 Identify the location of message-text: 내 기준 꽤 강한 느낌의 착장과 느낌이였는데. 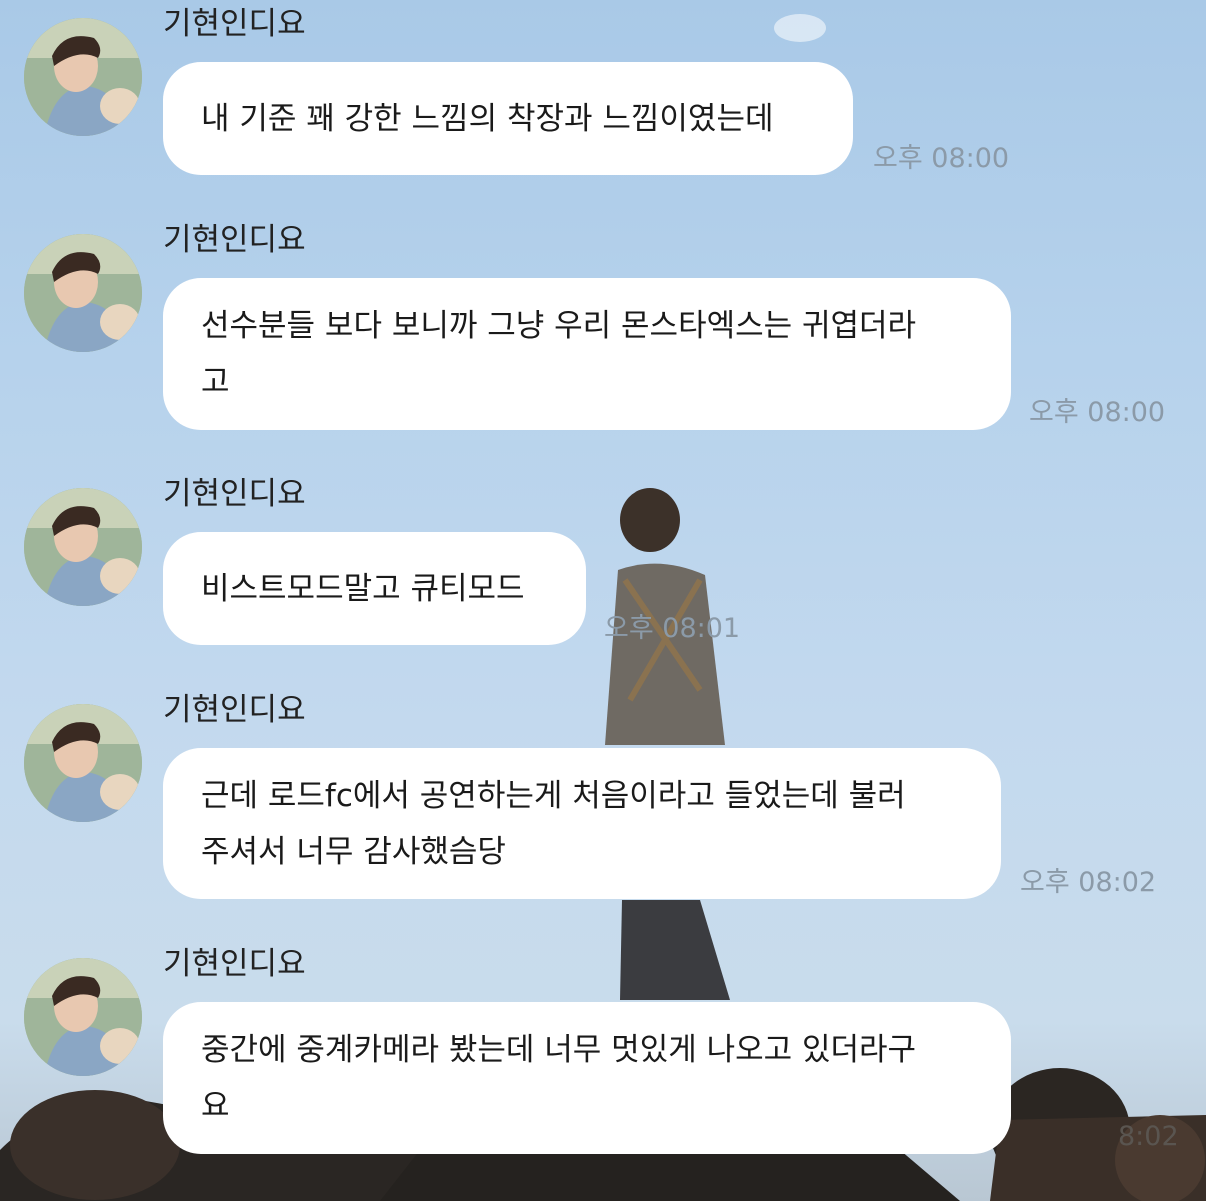
(487, 118).